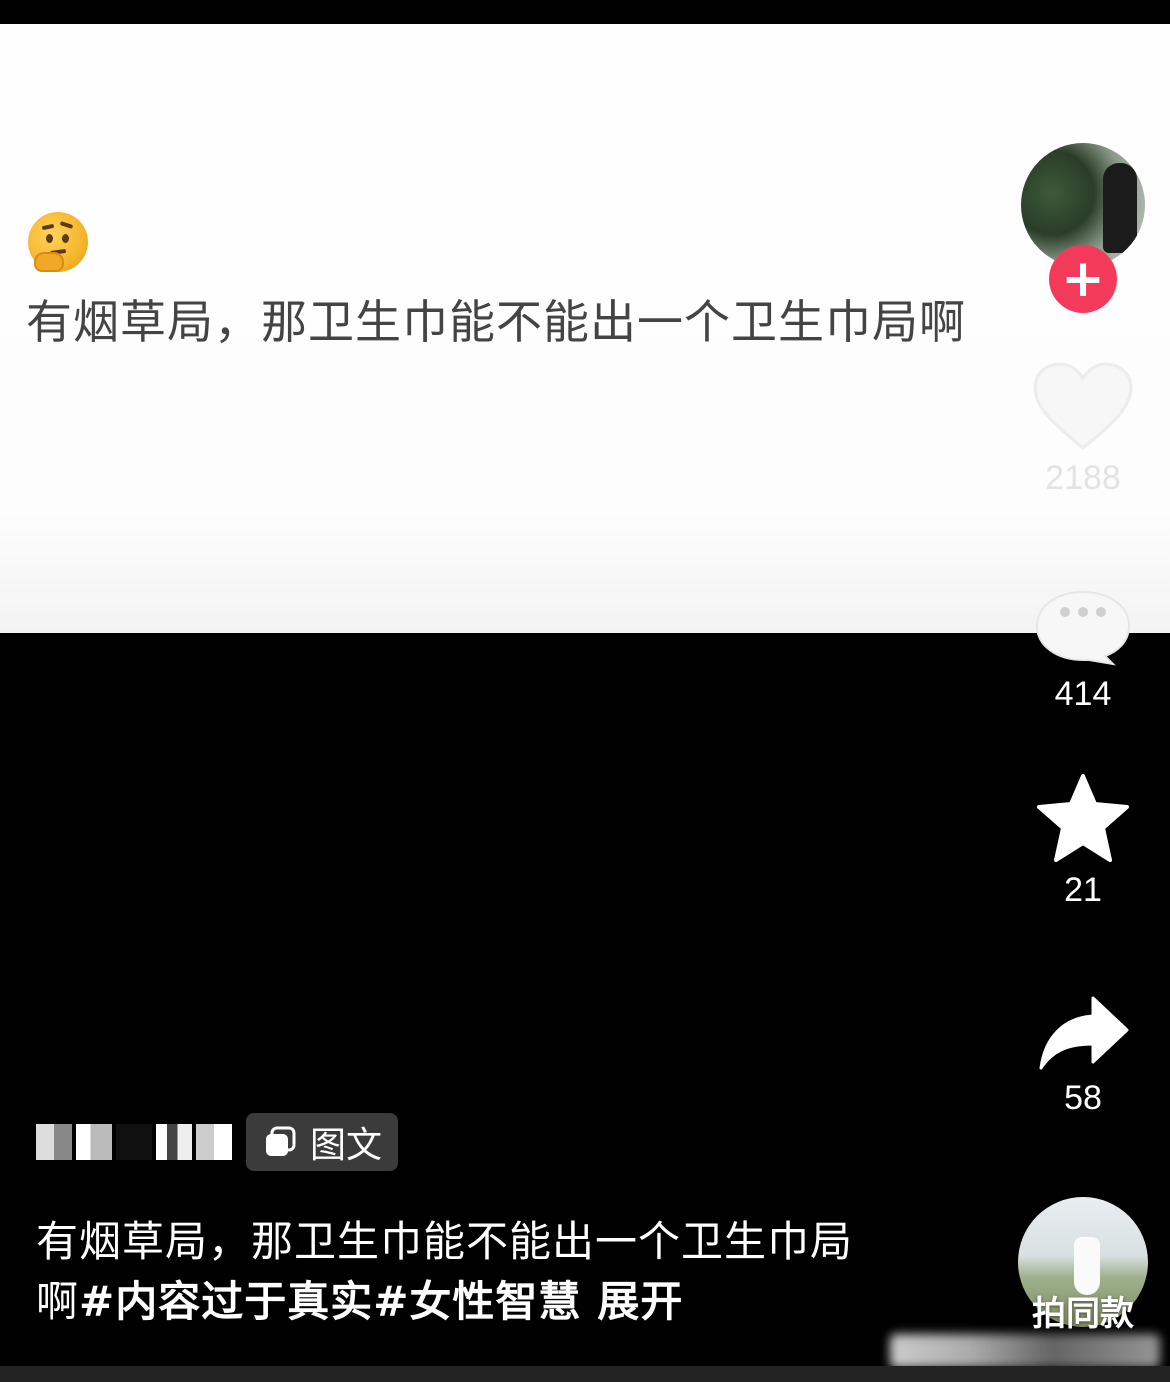 The height and width of the screenshot is (1382, 1170). Describe the element at coordinates (1083, 406) in the screenshot. I see `heart-icon` at that location.